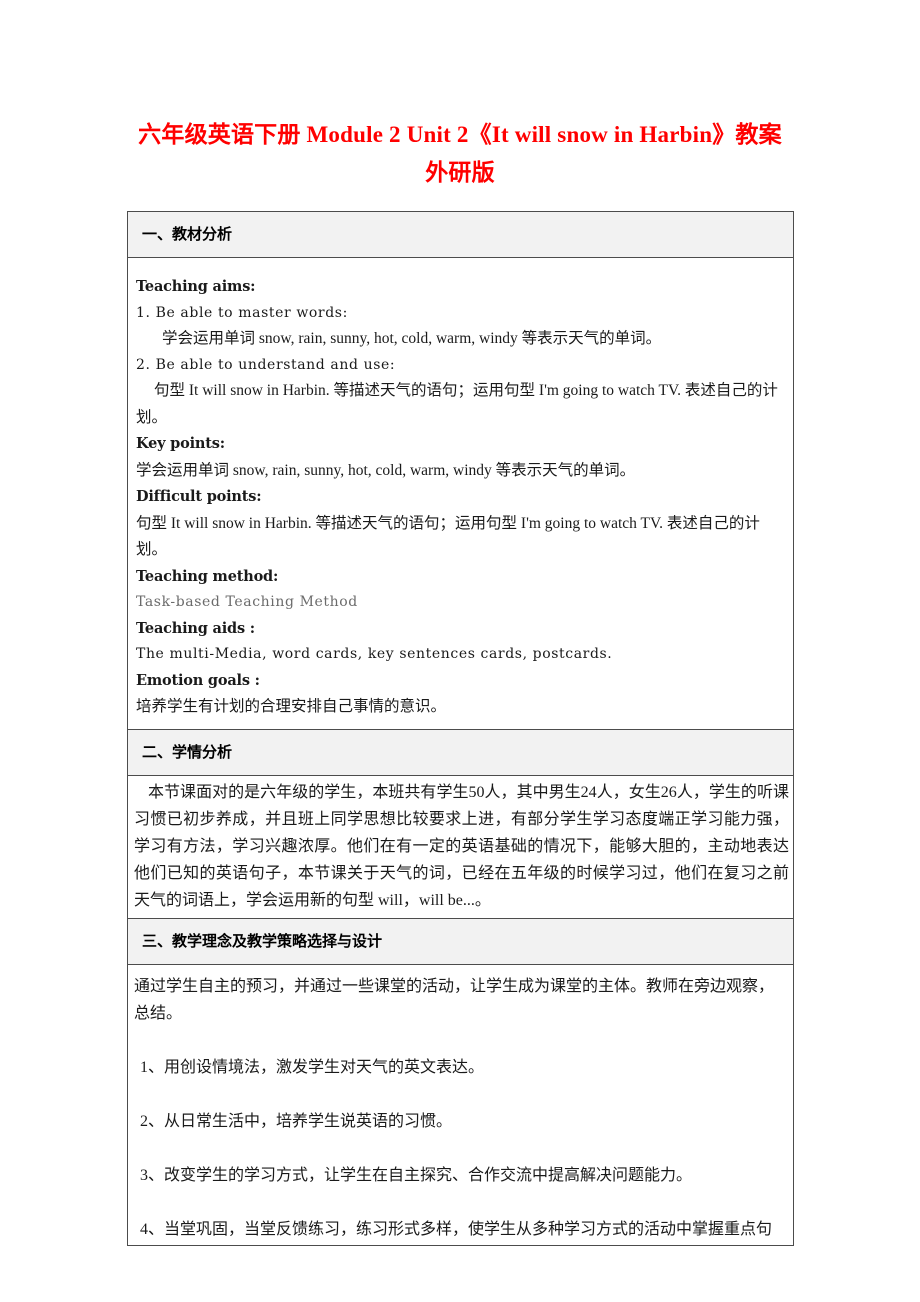  Describe the element at coordinates (456, 1229) in the screenshot. I see `strategy-item-4: 4、当堂巩固，当堂反馈练习，练习形式多样，使学生从多种学习方式的活动中掌握重点句` at that location.